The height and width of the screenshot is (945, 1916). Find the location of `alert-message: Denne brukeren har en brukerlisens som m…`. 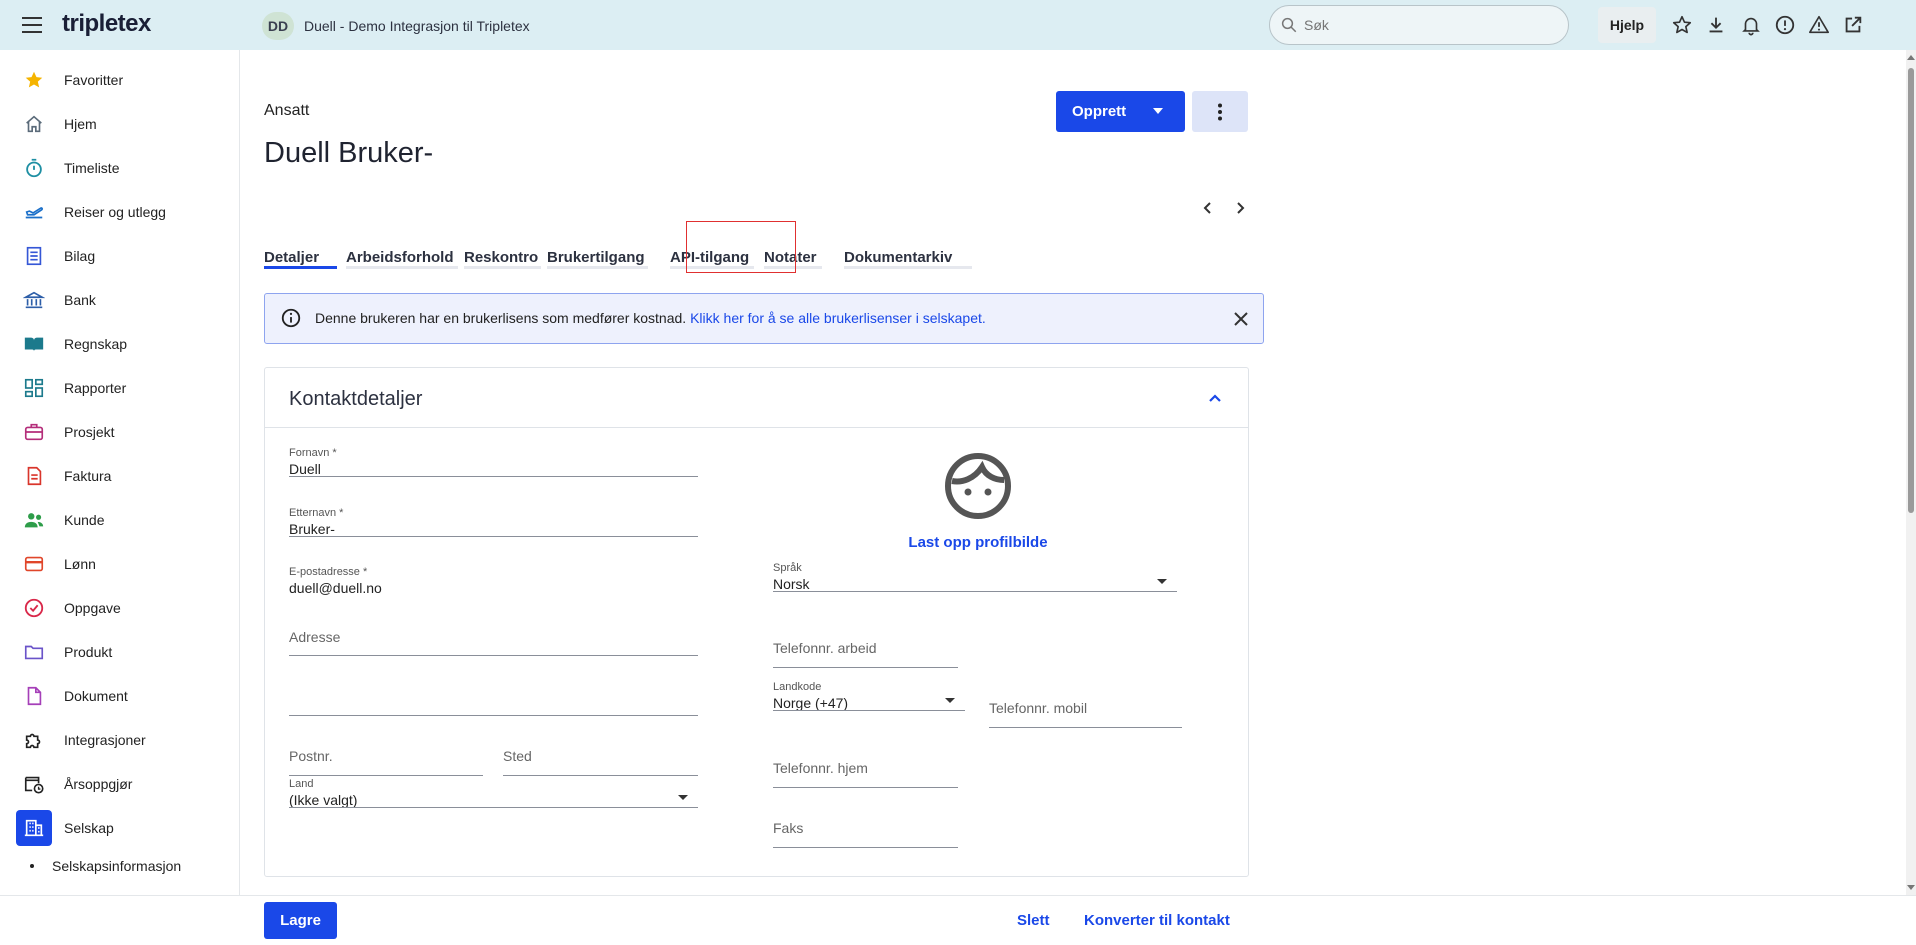

alert-message: Denne brukeren har en brukerlisens som m… is located at coordinates (501, 318).